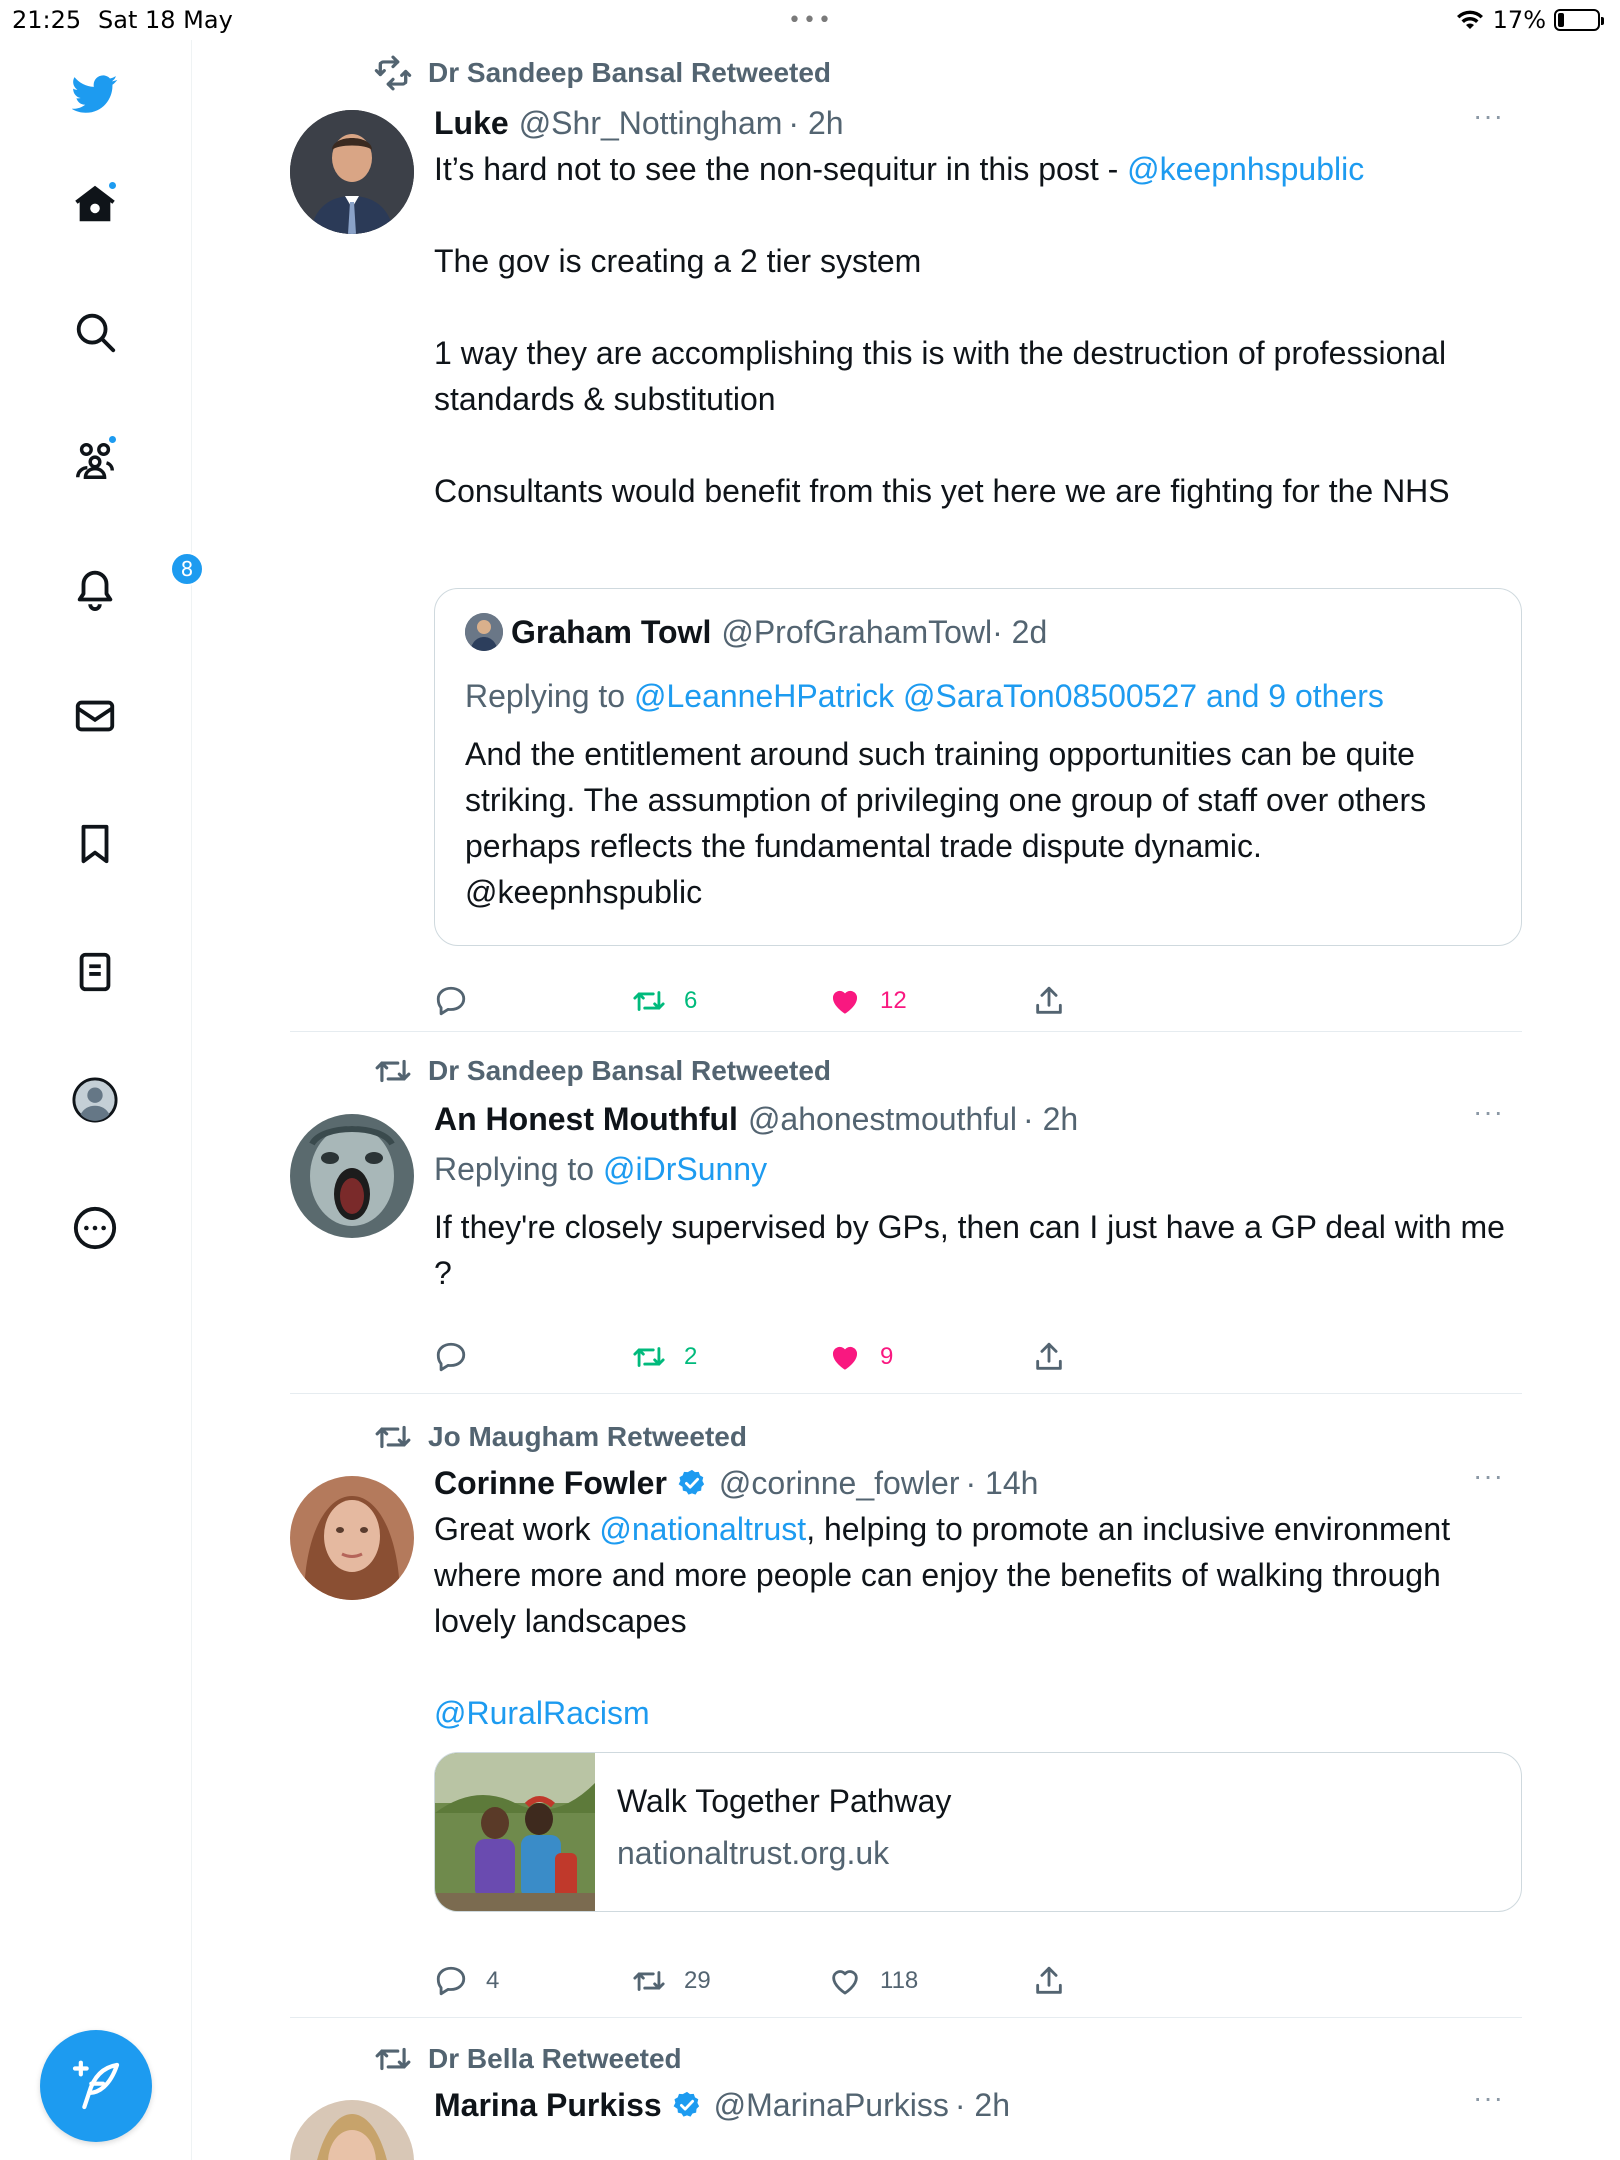 This screenshot has height=2160, width=1620. Describe the element at coordinates (95, 332) in the screenshot. I see `search-icon` at that location.